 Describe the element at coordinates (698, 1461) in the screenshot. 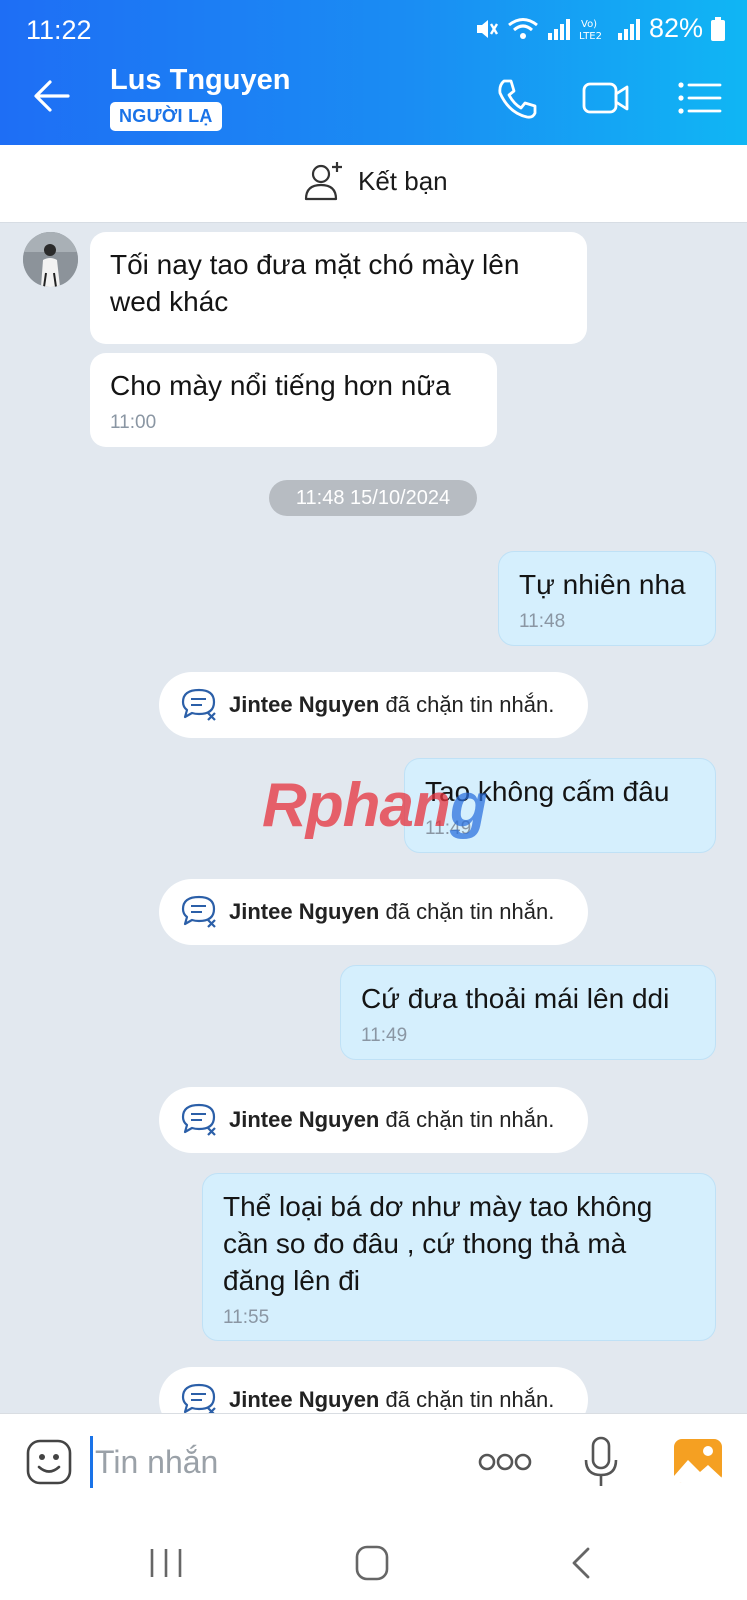

I see `image-gallery-icon` at that location.